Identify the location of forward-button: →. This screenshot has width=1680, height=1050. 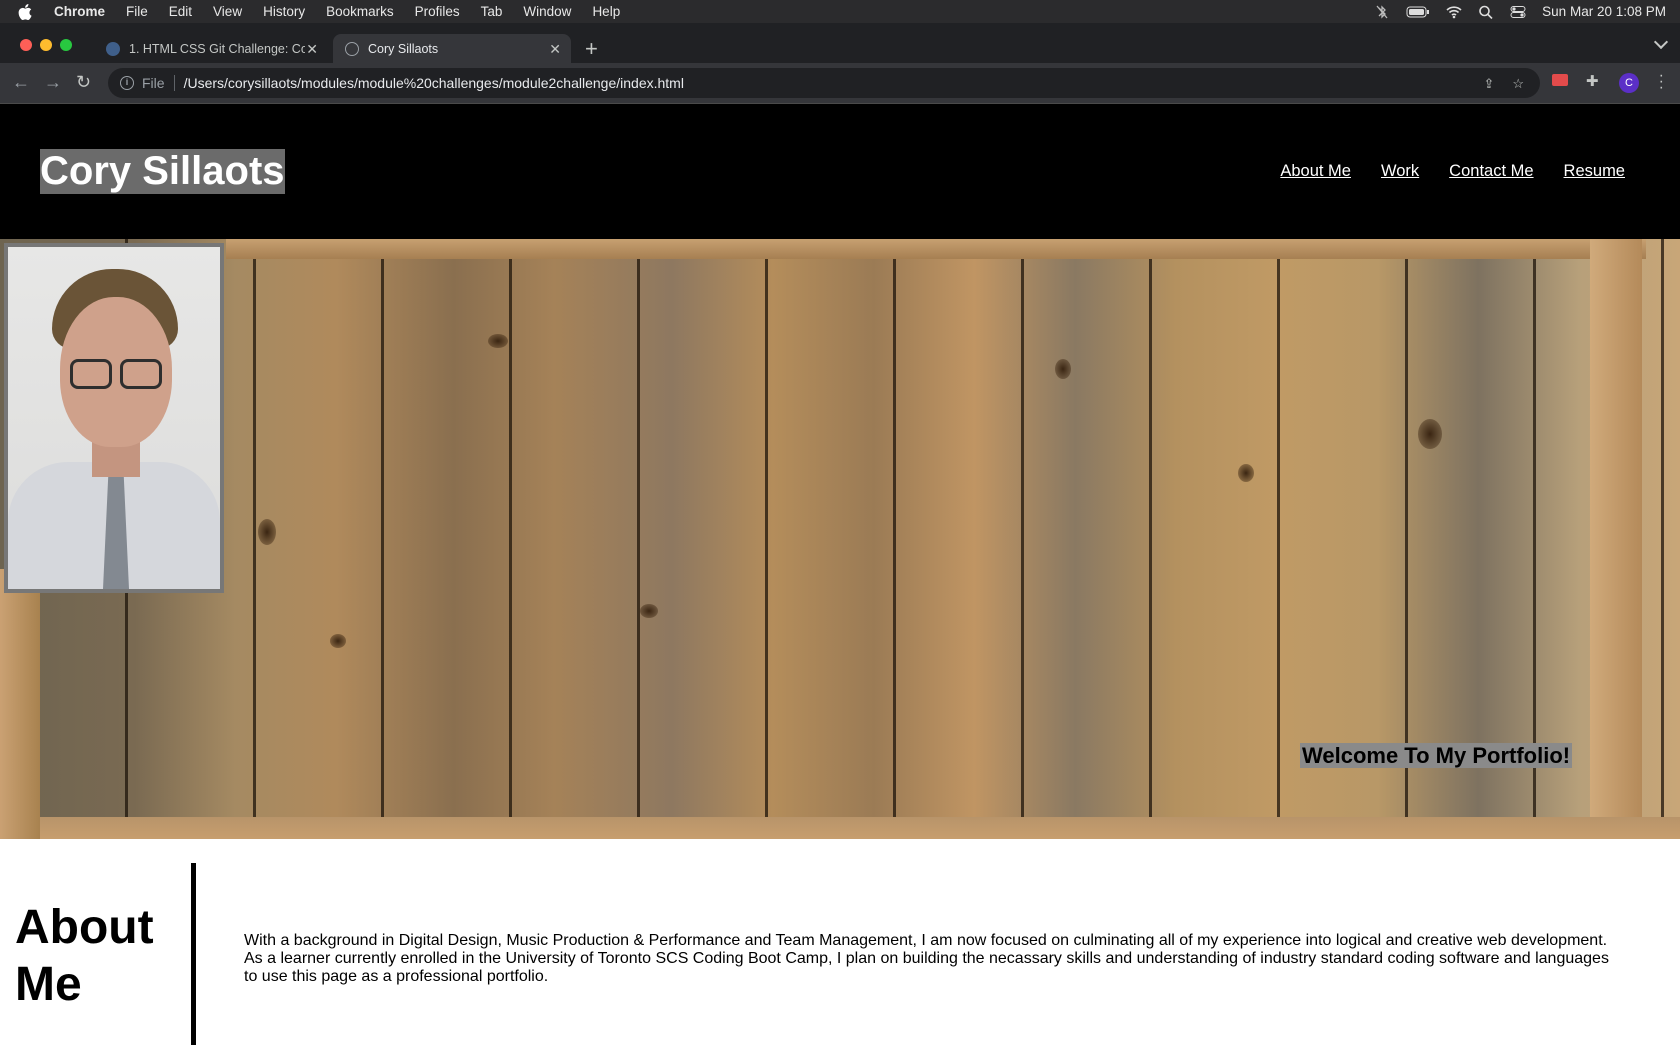
(53, 82).